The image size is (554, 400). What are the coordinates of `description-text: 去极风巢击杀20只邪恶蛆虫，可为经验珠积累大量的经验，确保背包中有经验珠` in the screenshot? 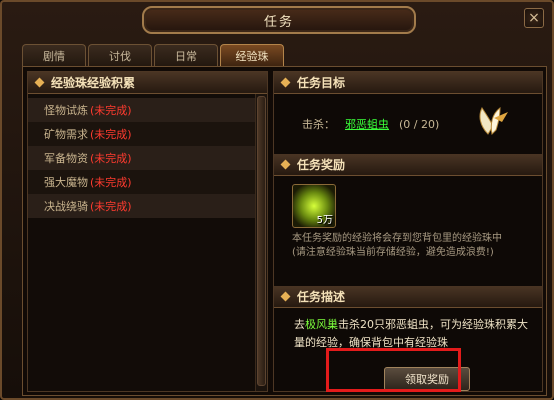 It's located at (414, 334).